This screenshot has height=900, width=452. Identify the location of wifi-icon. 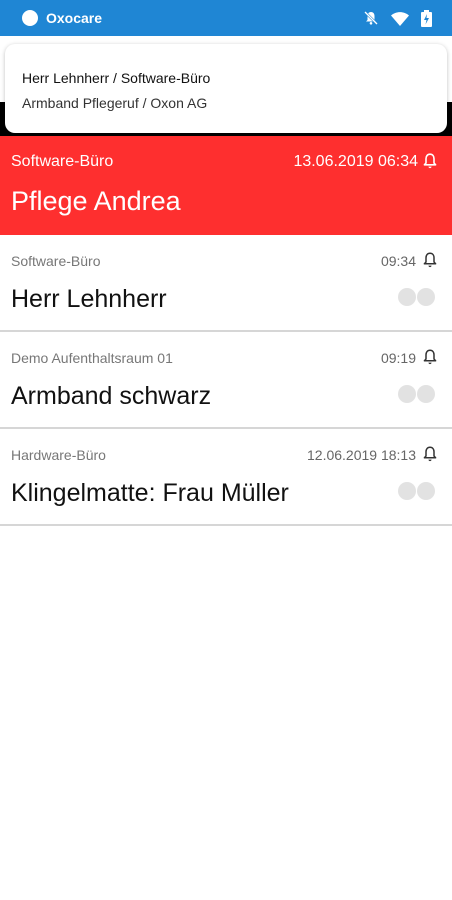
(400, 18).